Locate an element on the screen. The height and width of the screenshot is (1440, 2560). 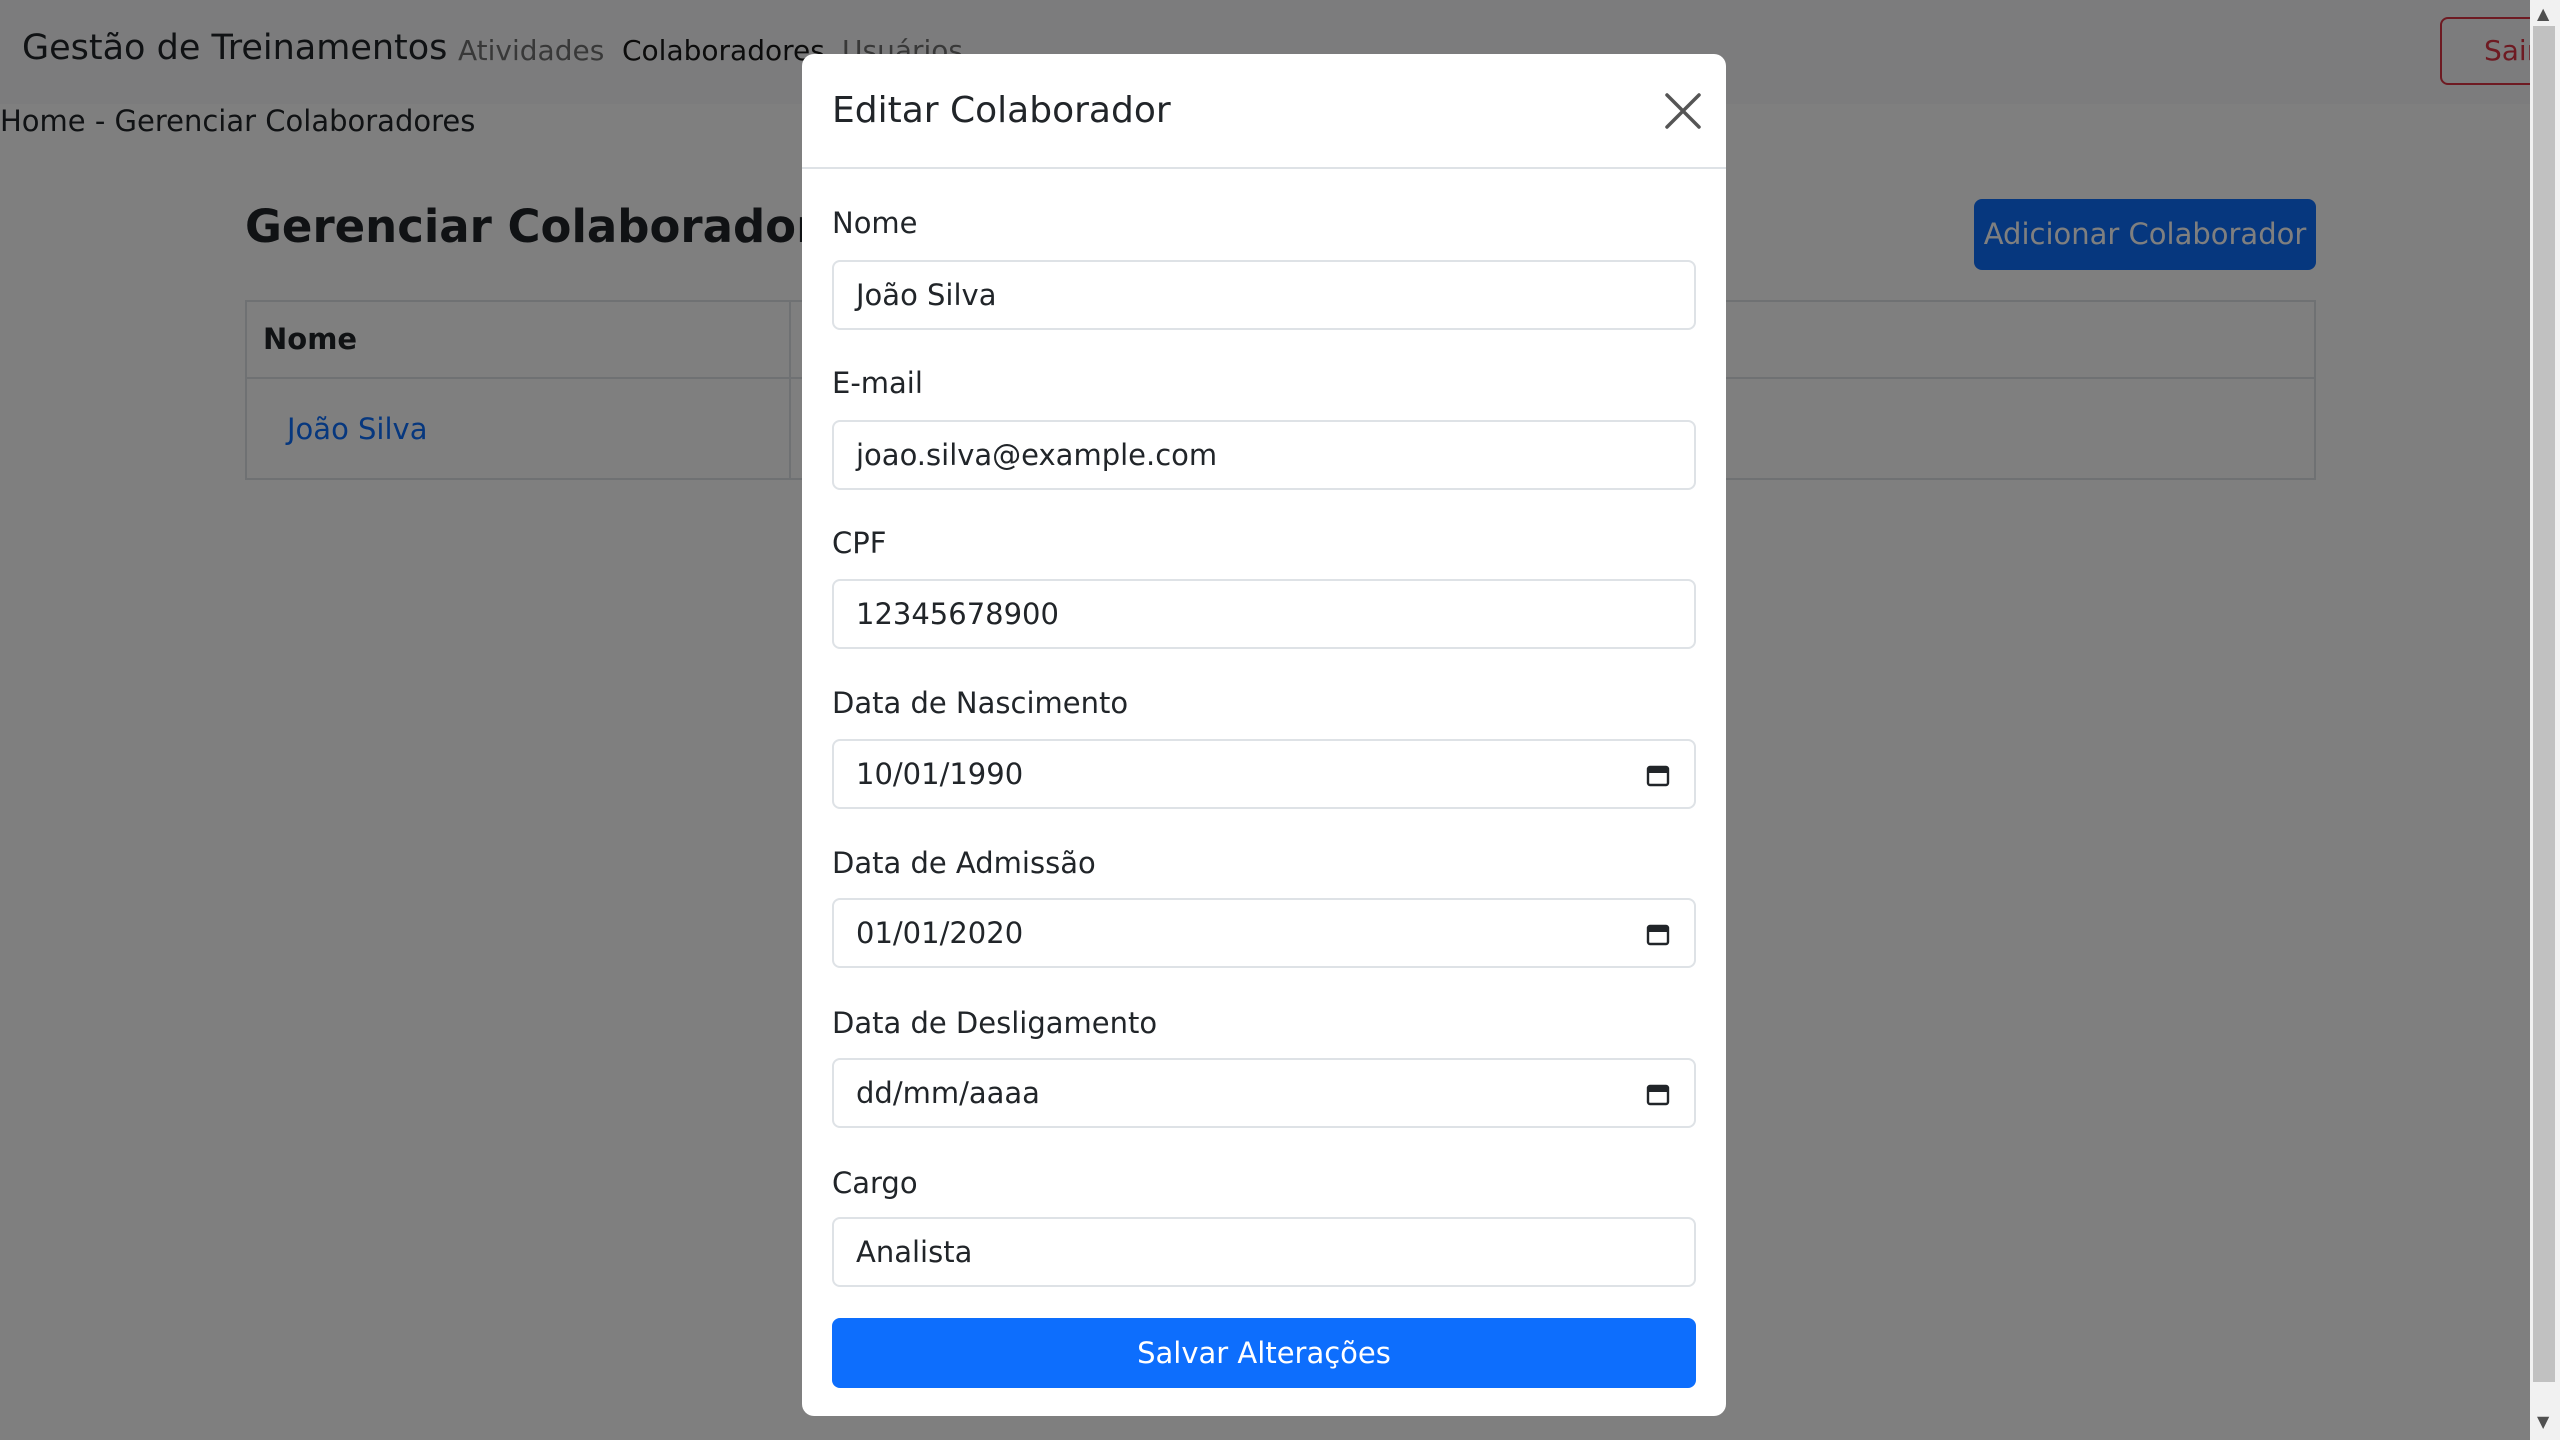
termination-date-input: dd/mm/aaaa is located at coordinates (1264, 1093).